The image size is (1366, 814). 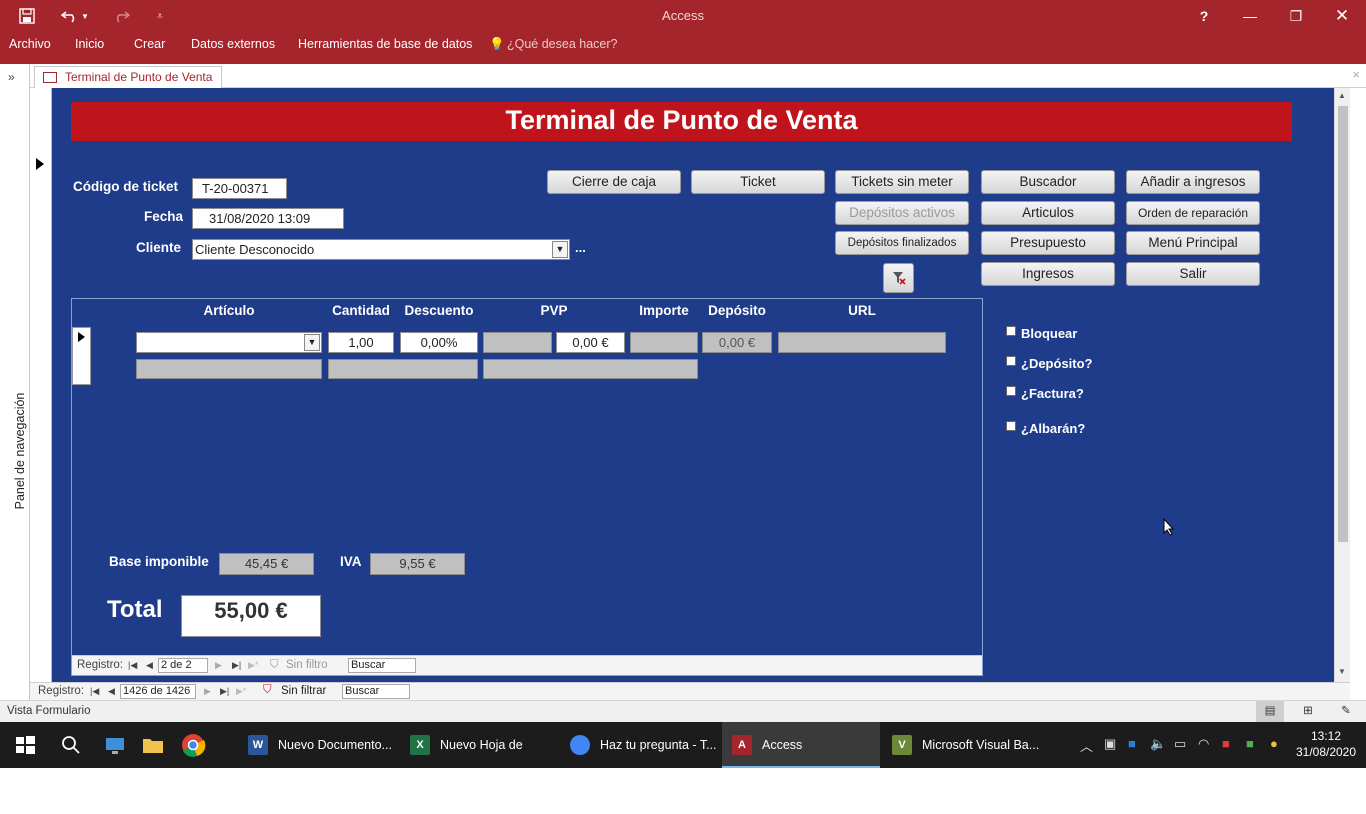 I want to click on filter-off-icon: ⛉, so click(x=267, y=690).